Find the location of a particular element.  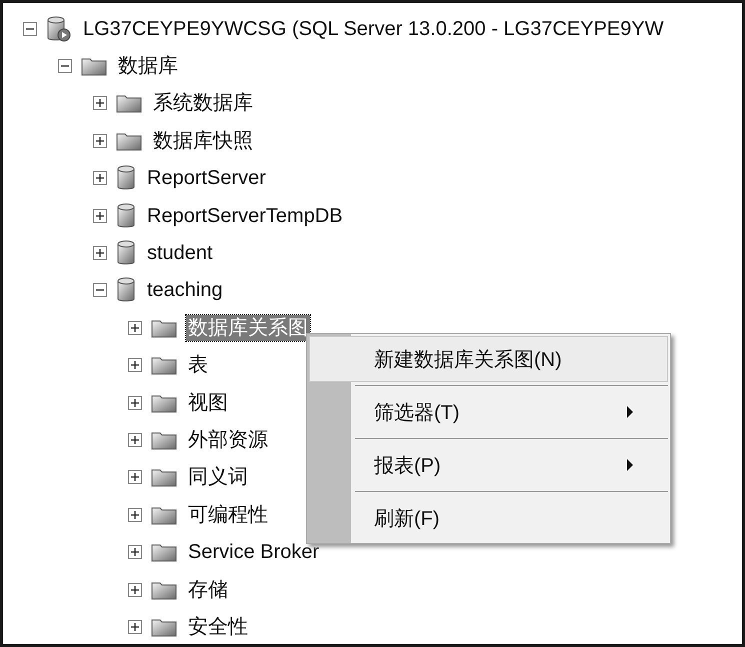

tree-item: 存储 is located at coordinates (208, 589).